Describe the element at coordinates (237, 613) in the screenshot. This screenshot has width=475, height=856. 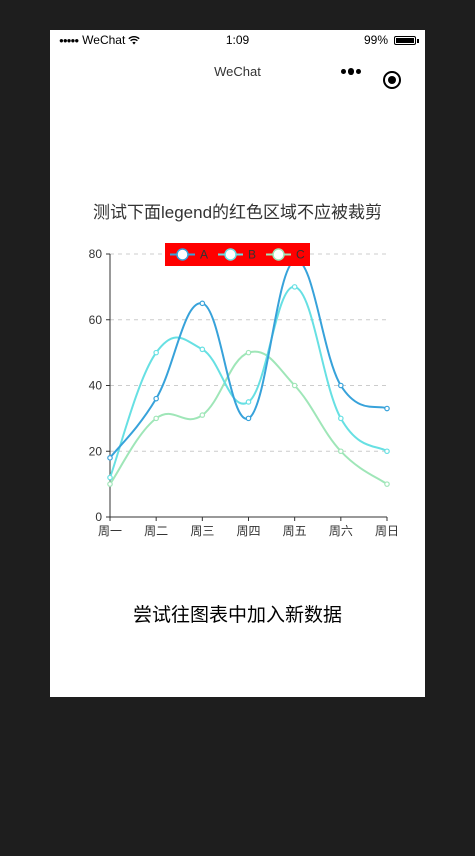
I see `add-data-text: 尝试往图表中加入新数据` at that location.